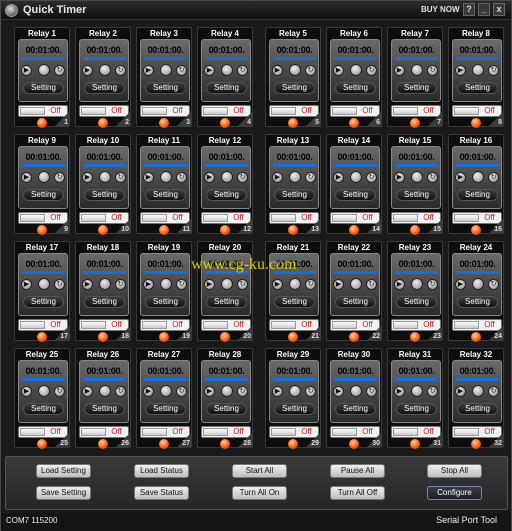 Image resolution: width=512 pixels, height=531 pixels. Describe the element at coordinates (63, 471) in the screenshot. I see `load-setting-button: Load Setting` at that location.